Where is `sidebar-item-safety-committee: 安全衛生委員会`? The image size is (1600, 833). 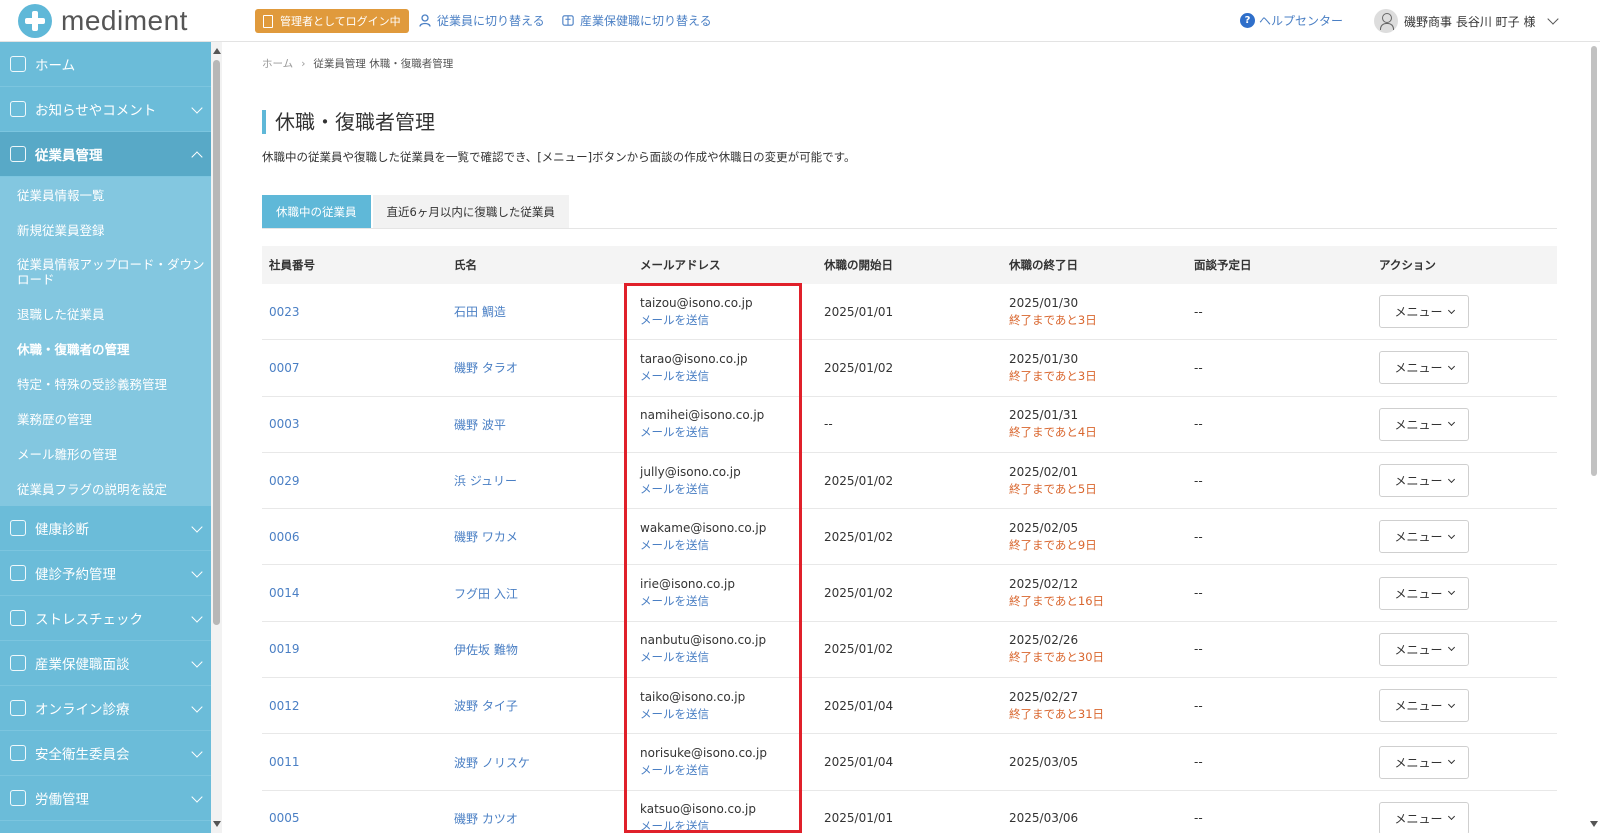 sidebar-item-safety-committee: 安全衛生委員会 is located at coordinates (107, 753).